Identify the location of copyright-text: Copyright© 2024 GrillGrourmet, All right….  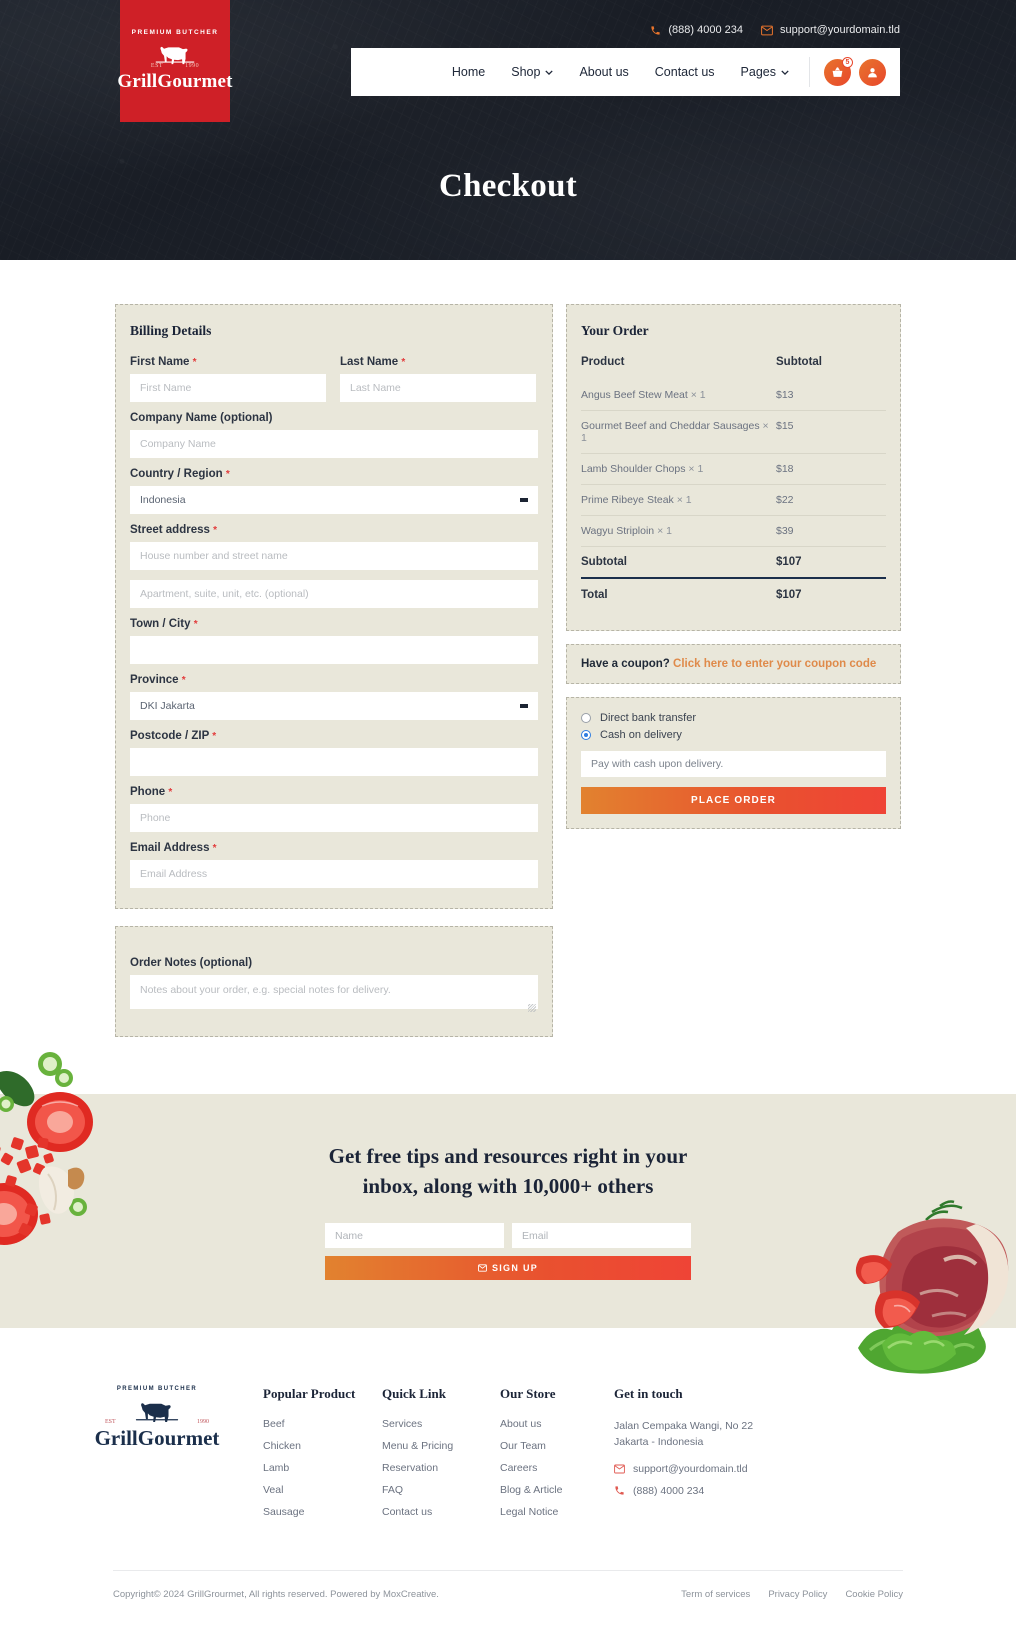
(276, 1594).